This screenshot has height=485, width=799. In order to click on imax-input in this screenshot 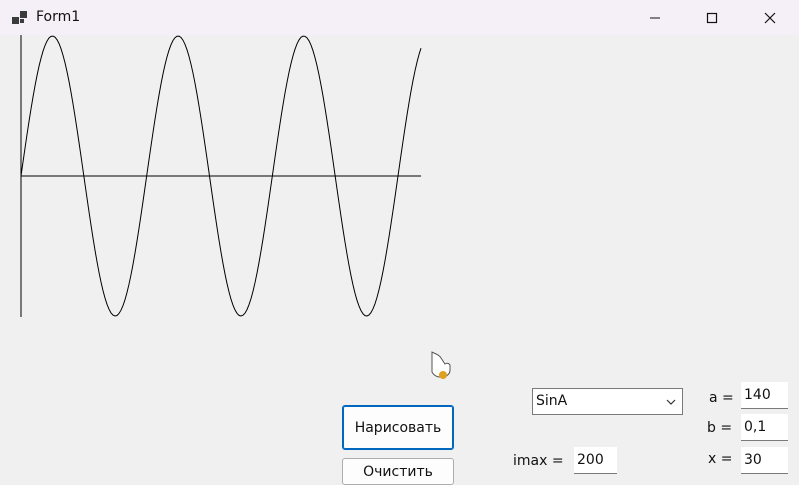, I will do `click(595, 460)`.